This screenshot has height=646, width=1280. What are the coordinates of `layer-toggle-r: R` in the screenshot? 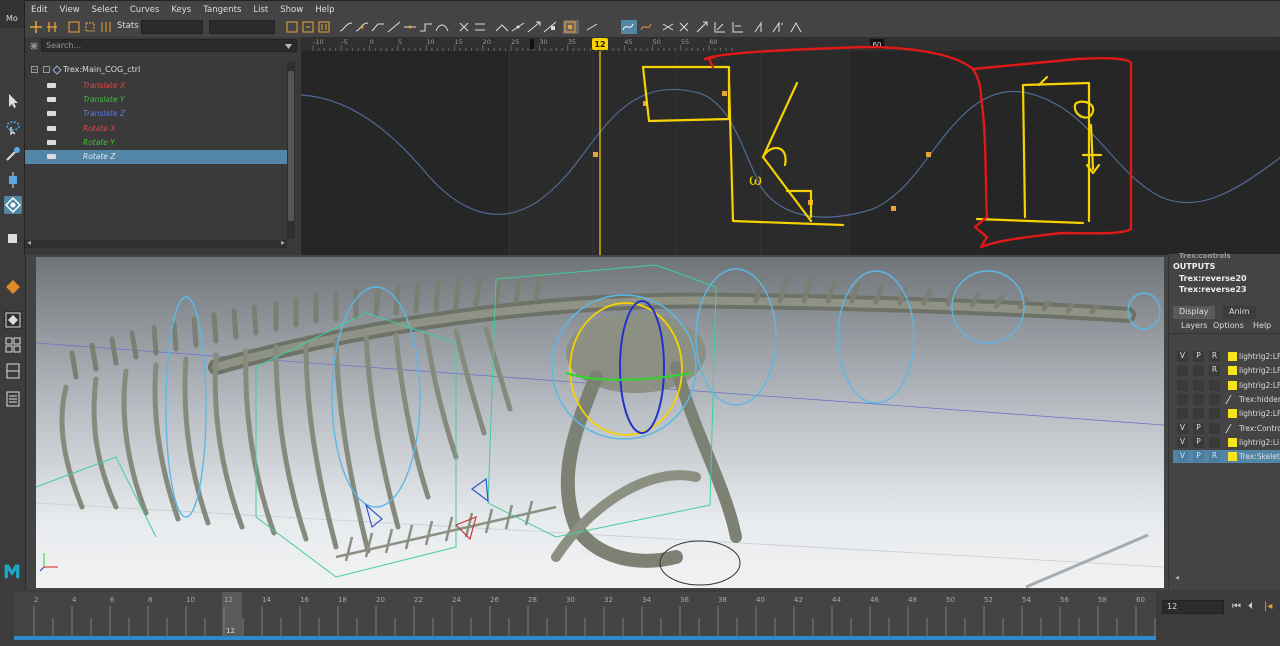 It's located at (1214, 457).